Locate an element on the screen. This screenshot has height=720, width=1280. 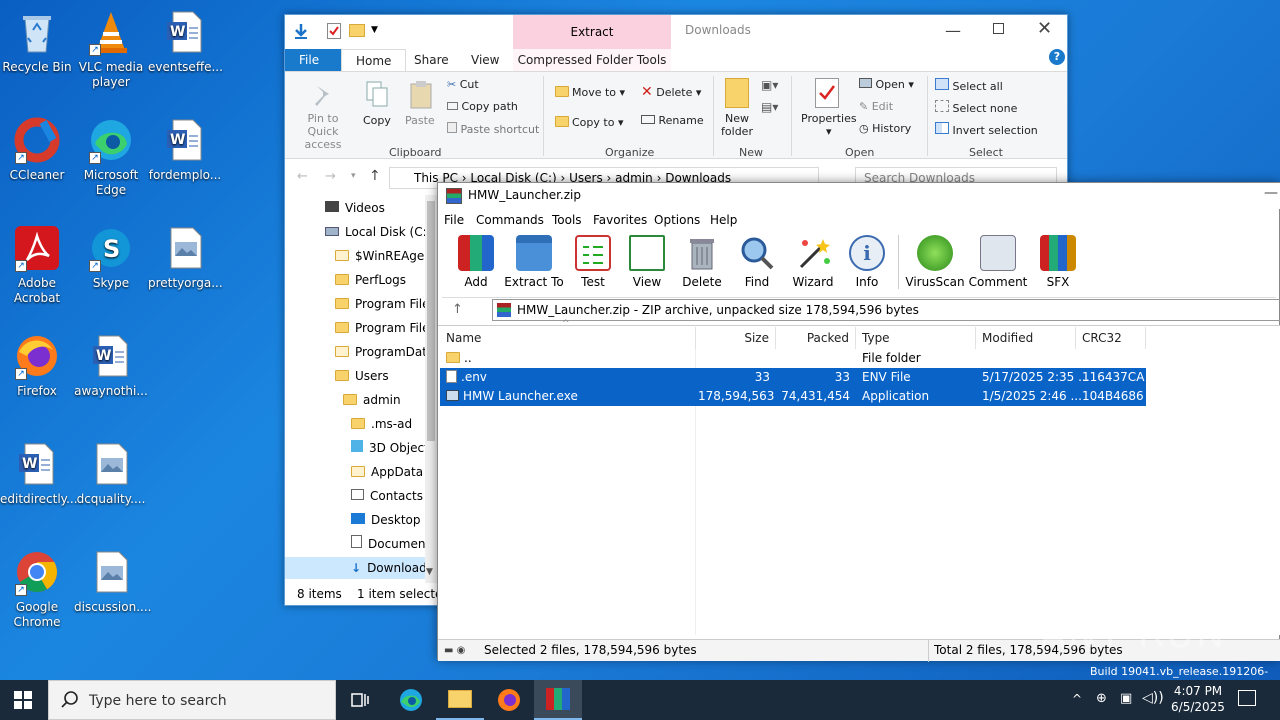
desktop-icon-edge: ↗ Microsoft Edge is located at coordinates (111, 157).